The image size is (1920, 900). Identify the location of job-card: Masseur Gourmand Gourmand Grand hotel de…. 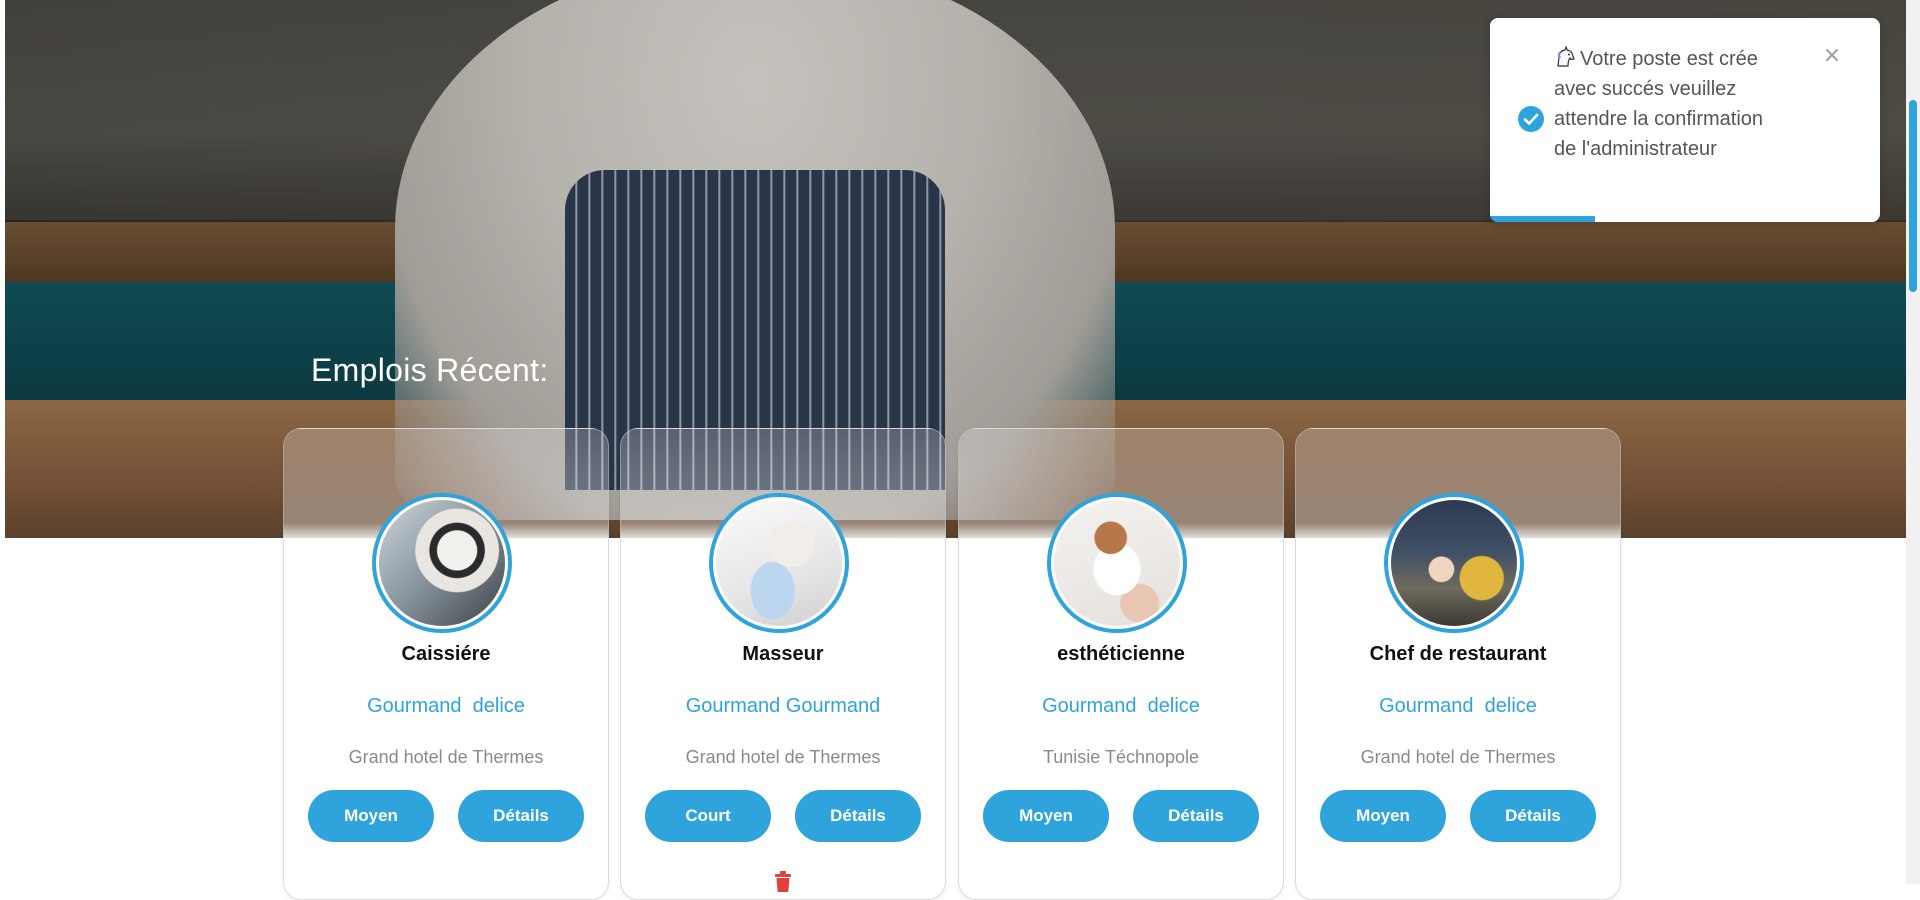
(783, 664).